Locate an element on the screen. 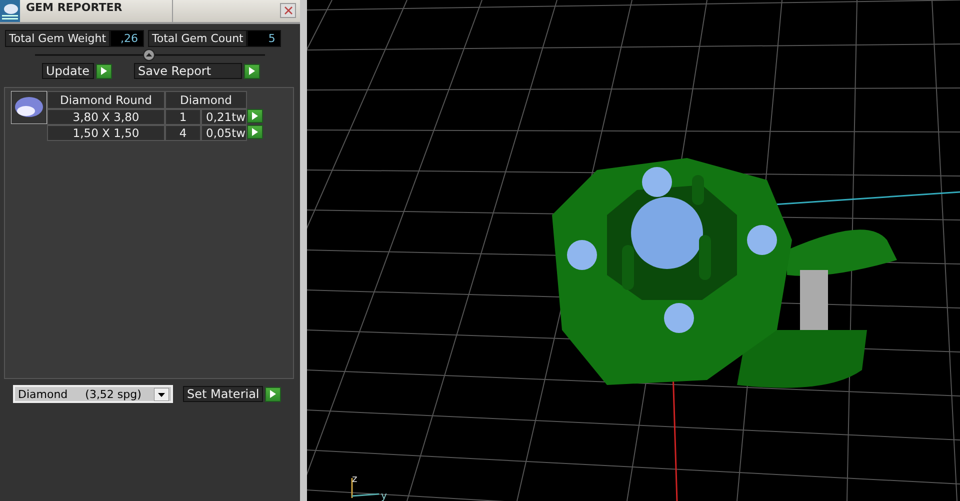 Image resolution: width=960 pixels, height=501 pixels. axis-label: z is located at coordinates (355, 479).